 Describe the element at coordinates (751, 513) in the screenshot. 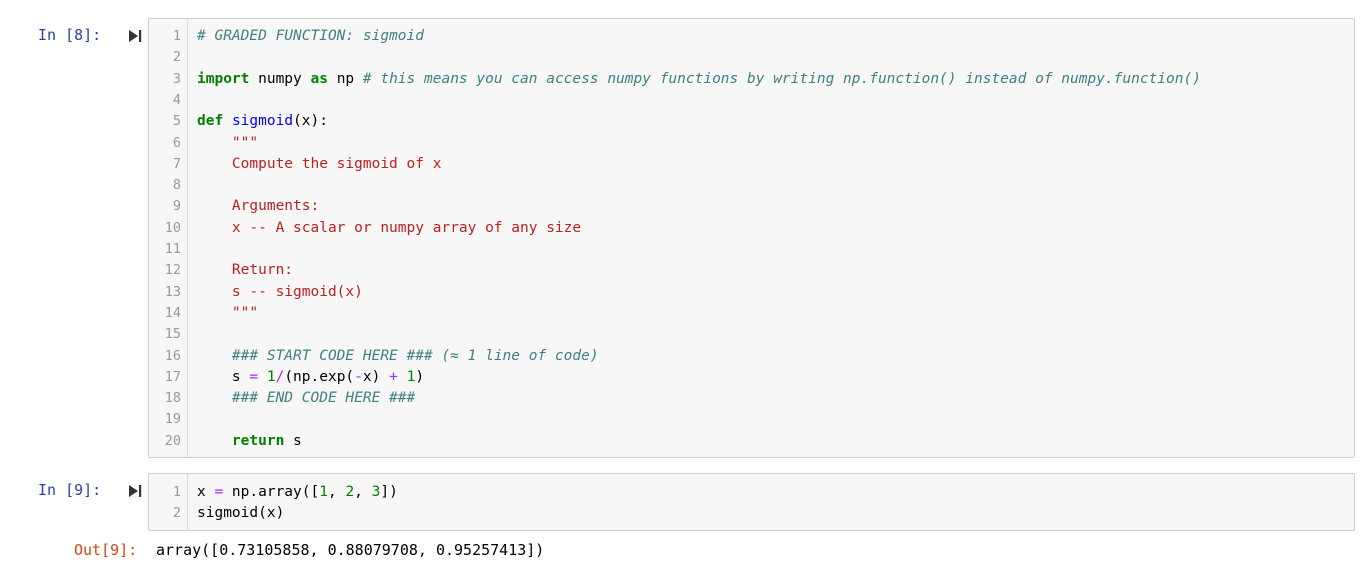

I see `code-line: 2 sigmoid(x)` at that location.